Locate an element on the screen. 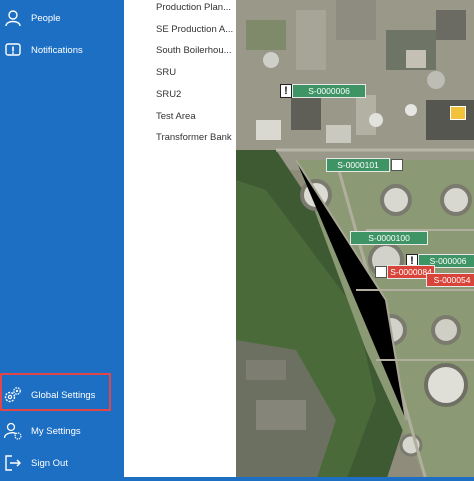 The height and width of the screenshot is (481, 474). map-marker-yellow is located at coordinates (458, 113).